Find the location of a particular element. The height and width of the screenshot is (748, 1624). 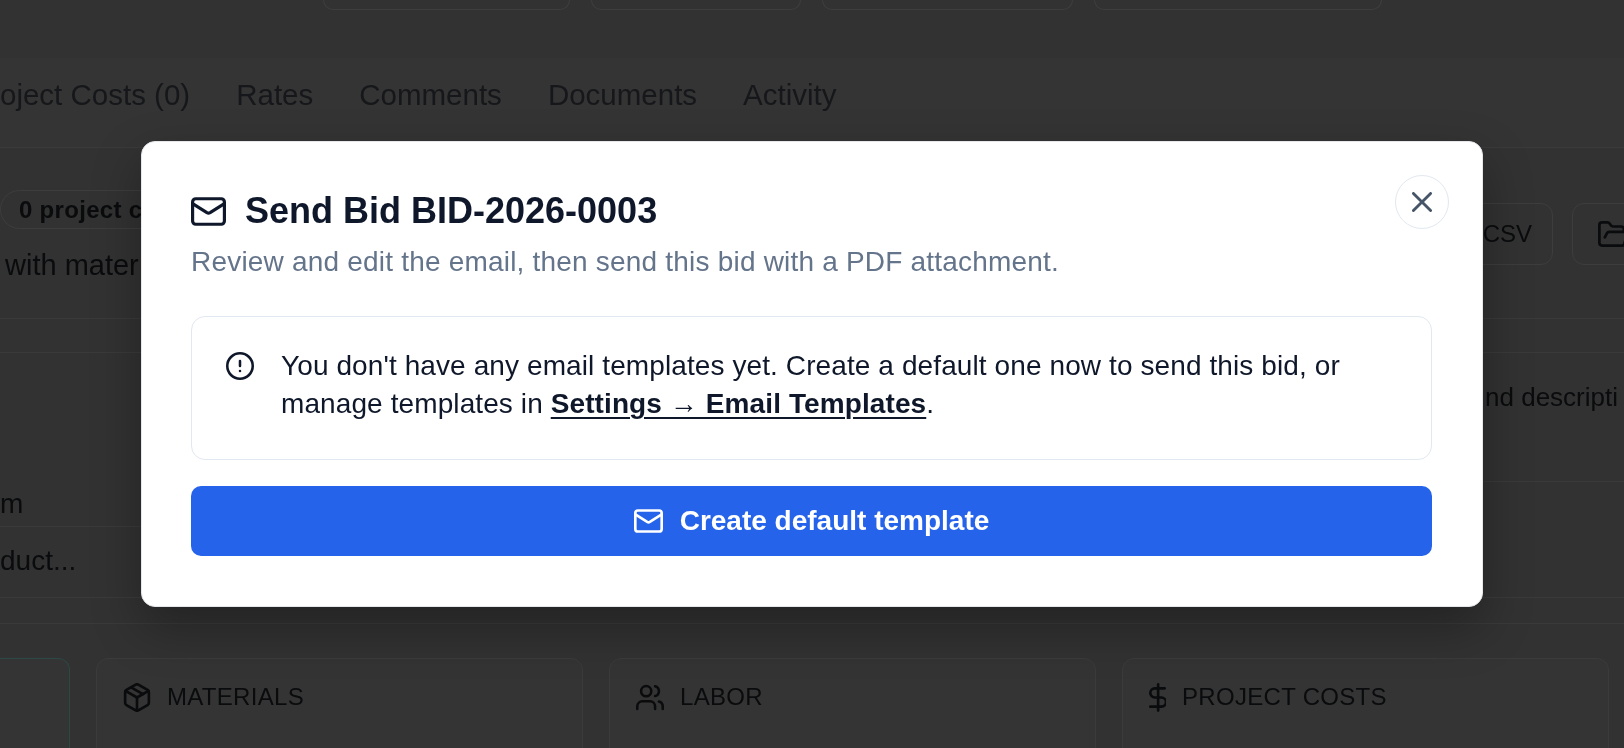

close-button is located at coordinates (1422, 202).